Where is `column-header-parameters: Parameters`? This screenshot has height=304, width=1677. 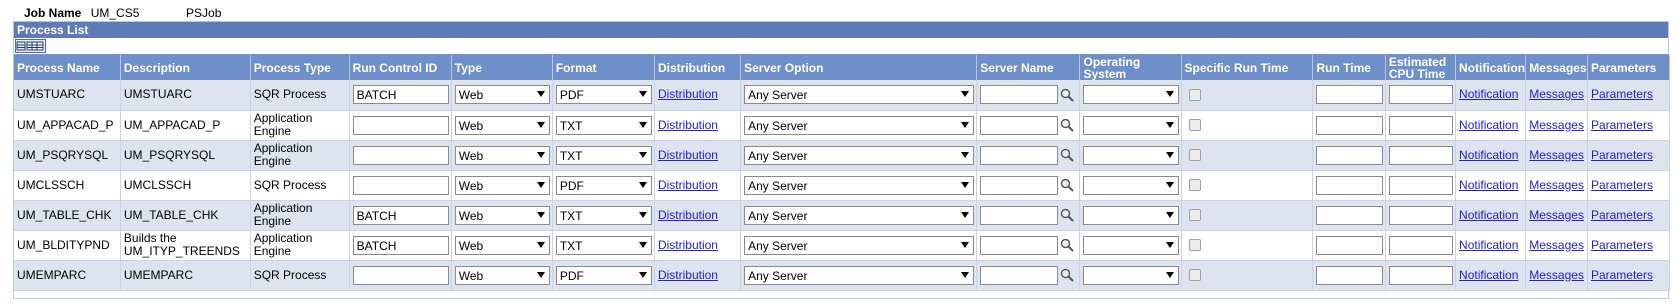 column-header-parameters: Parameters is located at coordinates (1629, 67).